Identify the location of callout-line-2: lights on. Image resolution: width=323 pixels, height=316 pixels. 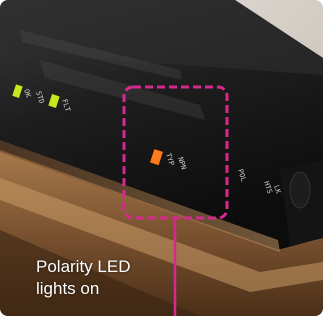
(68, 288).